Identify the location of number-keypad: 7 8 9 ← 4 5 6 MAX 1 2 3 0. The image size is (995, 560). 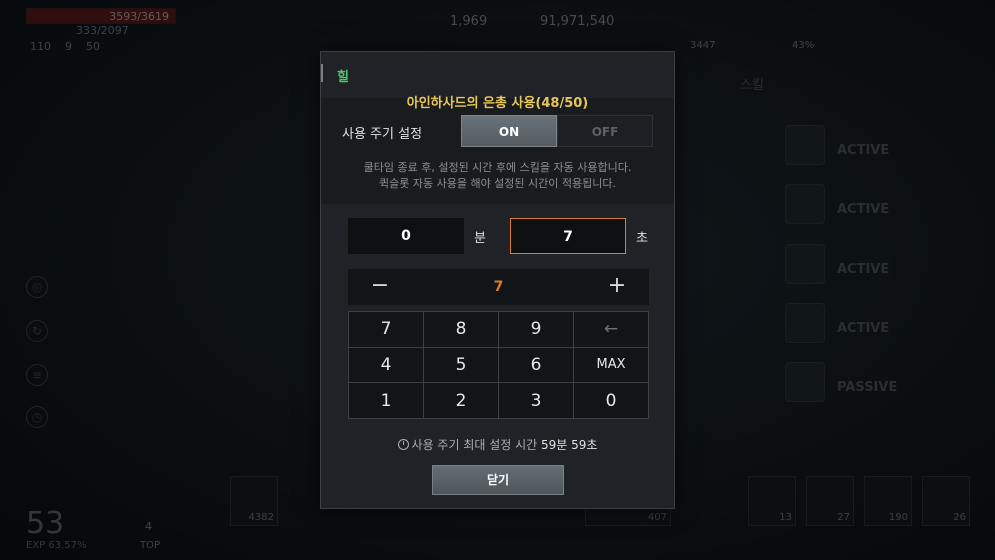
(498, 365).